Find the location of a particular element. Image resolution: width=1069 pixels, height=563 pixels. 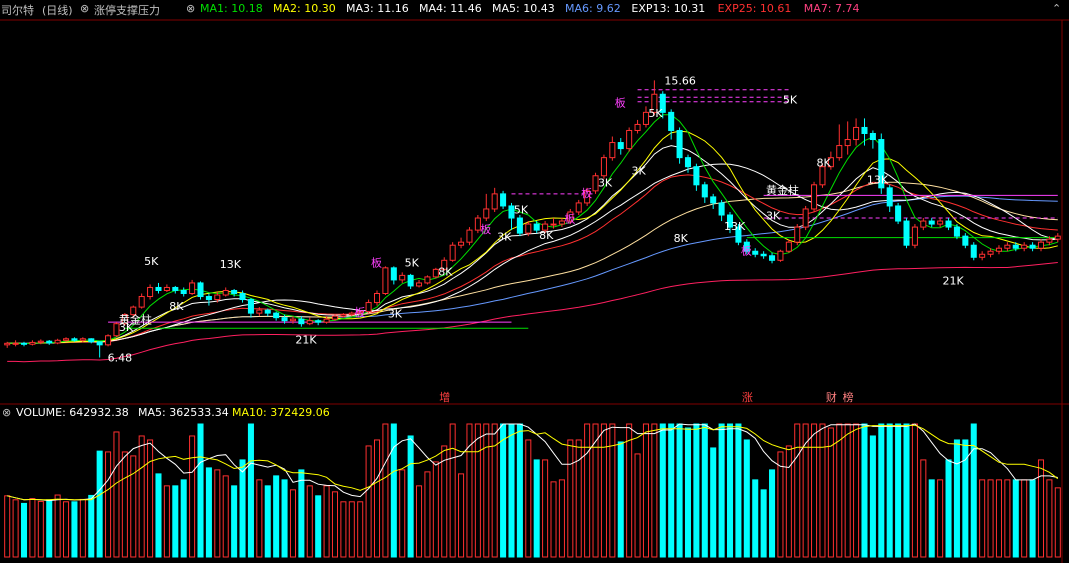

event-marker: 增 is located at coordinates (444, 397).